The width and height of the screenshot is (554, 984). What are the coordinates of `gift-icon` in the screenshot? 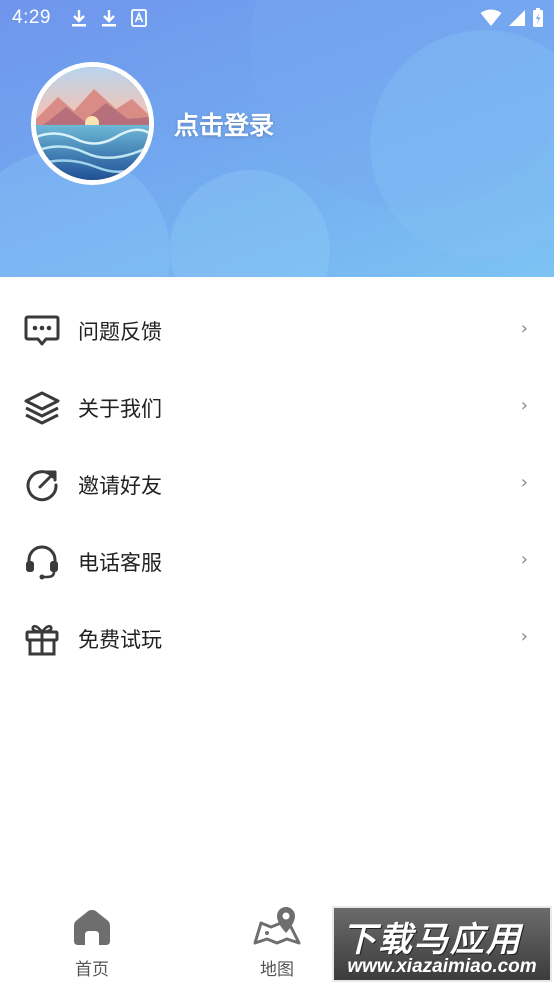 It's located at (42, 639).